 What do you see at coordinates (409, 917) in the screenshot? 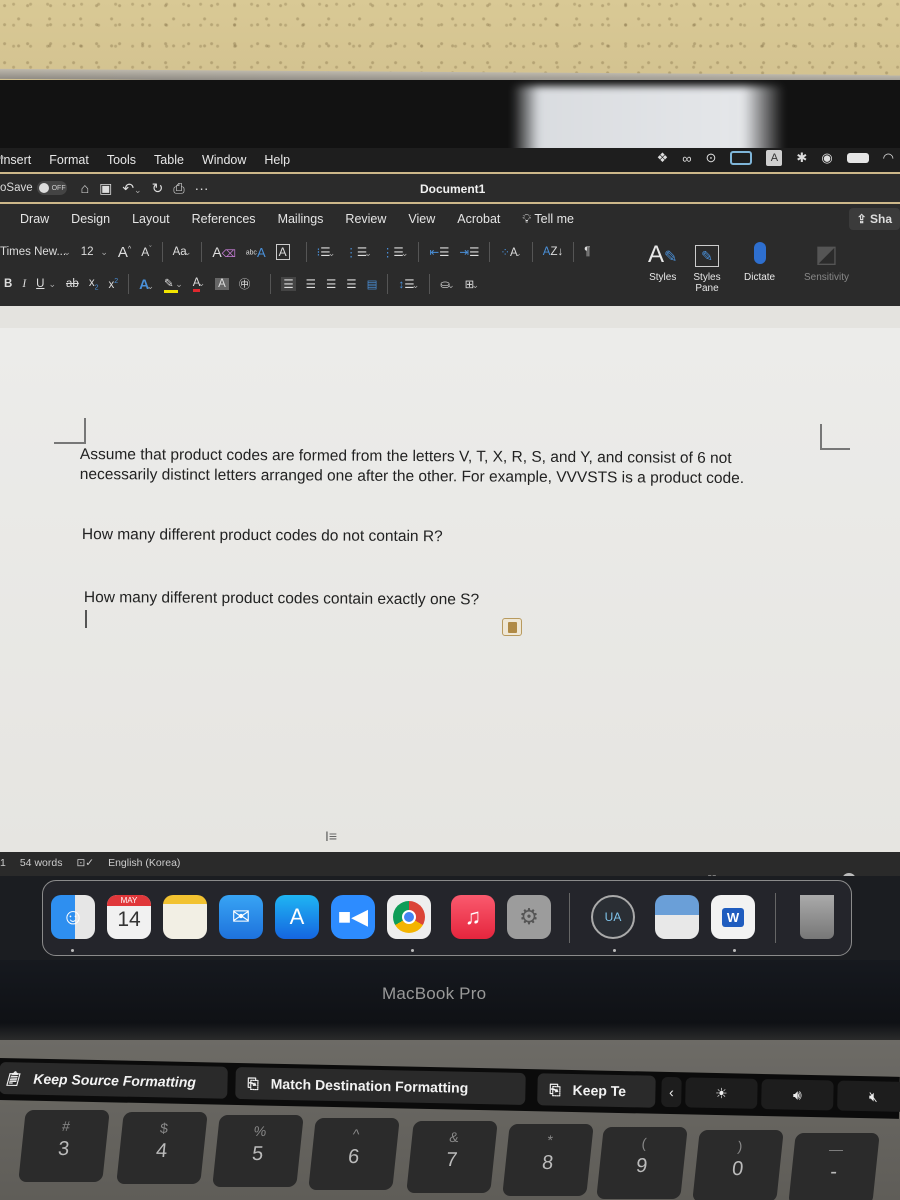
I see `dock-chrome` at bounding box center [409, 917].